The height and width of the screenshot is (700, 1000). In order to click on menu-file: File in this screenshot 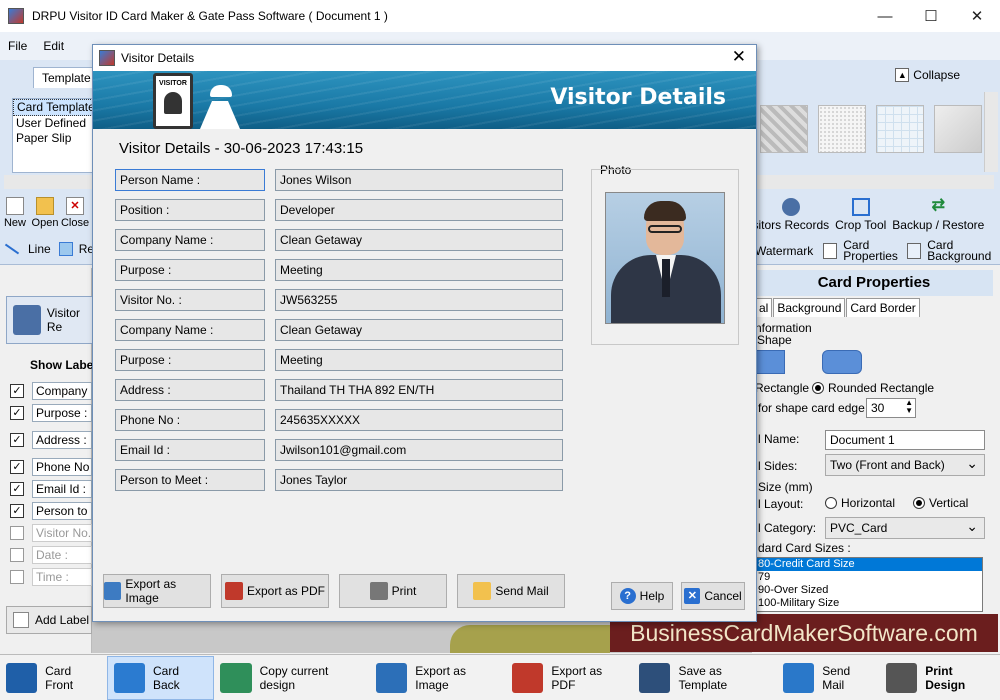, I will do `click(17, 46)`.